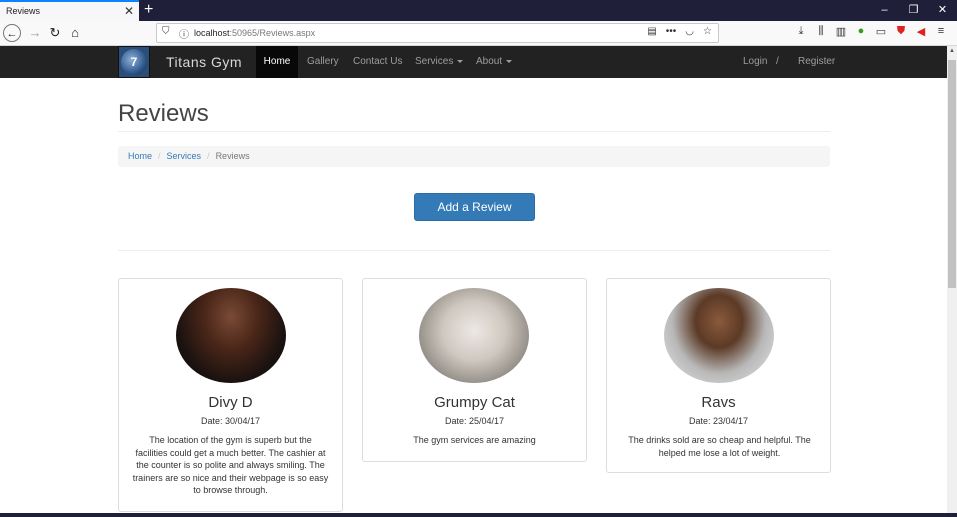 The width and height of the screenshot is (957, 517). Describe the element at coordinates (474, 156) in the screenshot. I see `breadcrumb: Home / Services / Reviews` at that location.